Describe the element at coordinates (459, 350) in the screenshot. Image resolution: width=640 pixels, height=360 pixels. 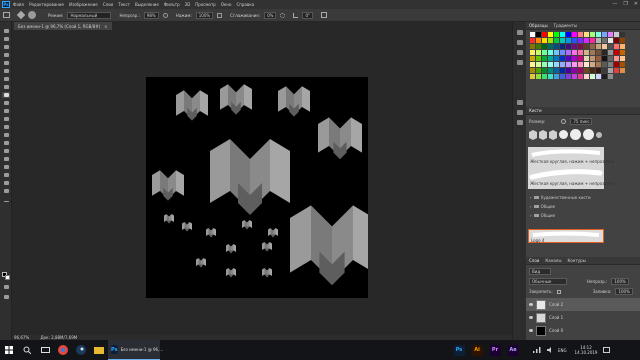
I see `taskbar-app-photoshop: Ps` at that location.